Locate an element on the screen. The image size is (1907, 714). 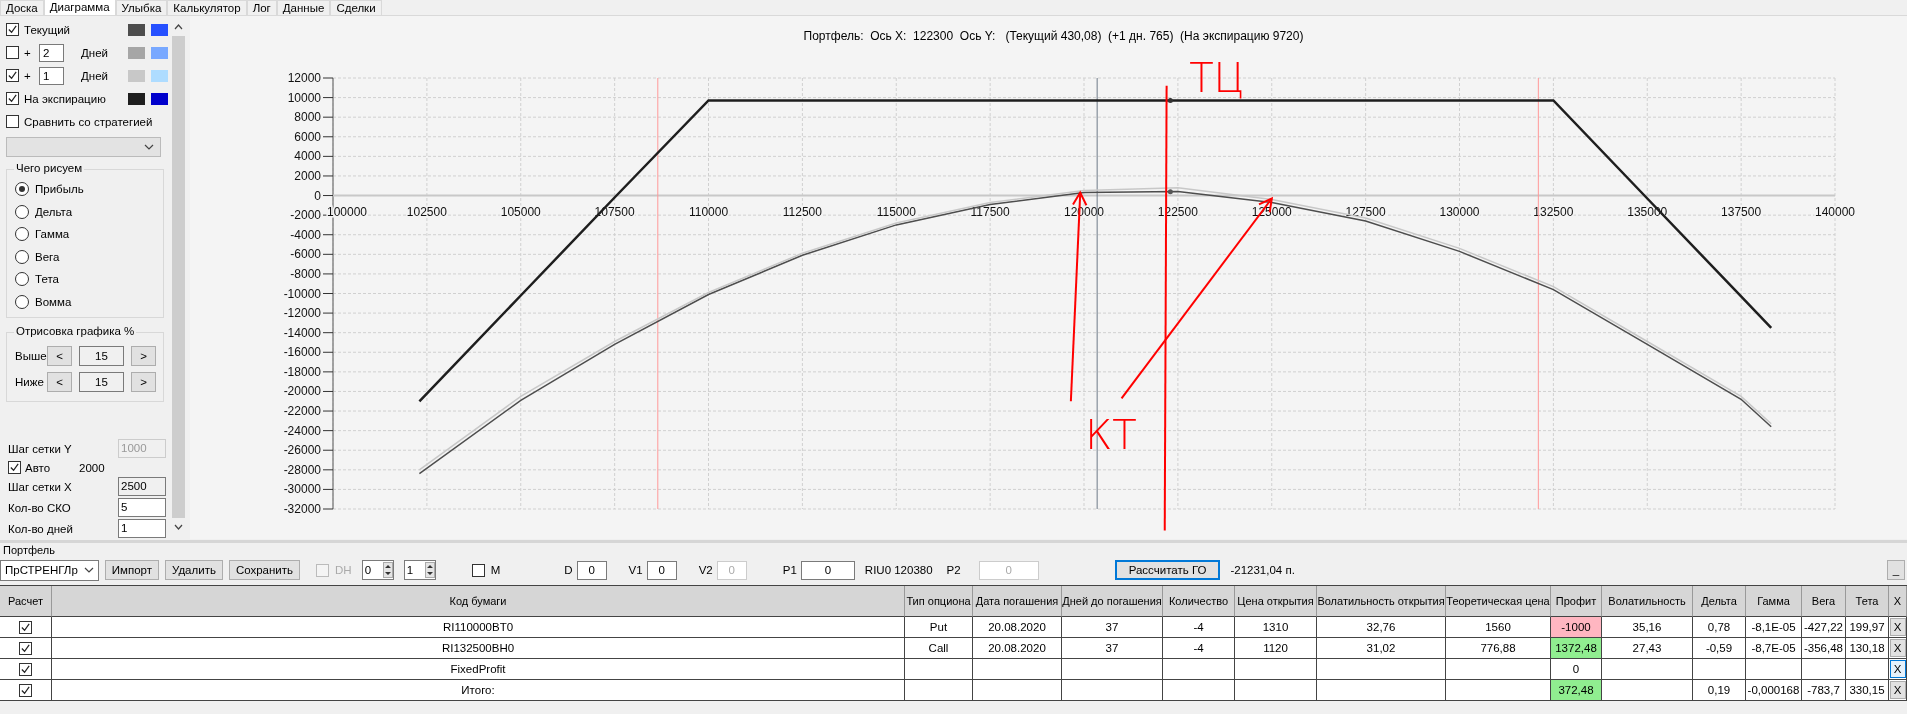
tab: Улыбка is located at coordinates (141, 7).